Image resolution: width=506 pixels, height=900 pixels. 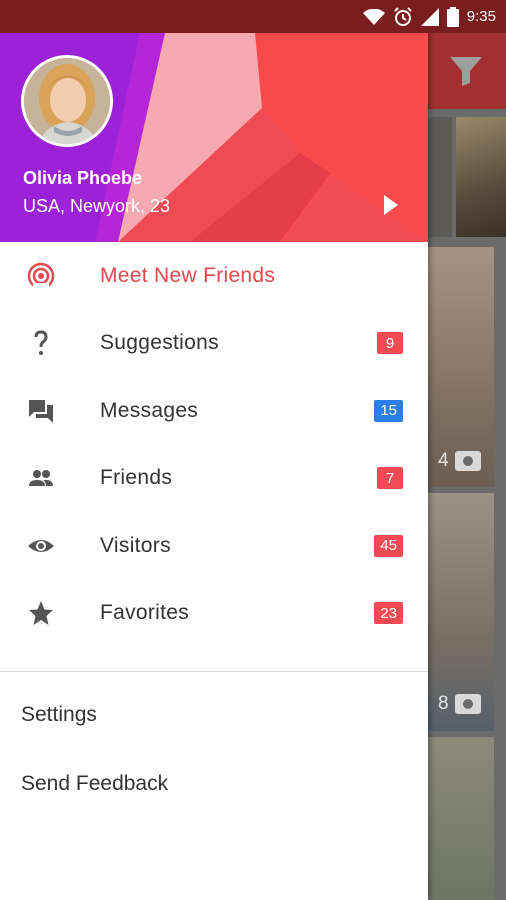 What do you see at coordinates (214, 546) in the screenshot?
I see `menu-item-visitors: Visitors 45` at bounding box center [214, 546].